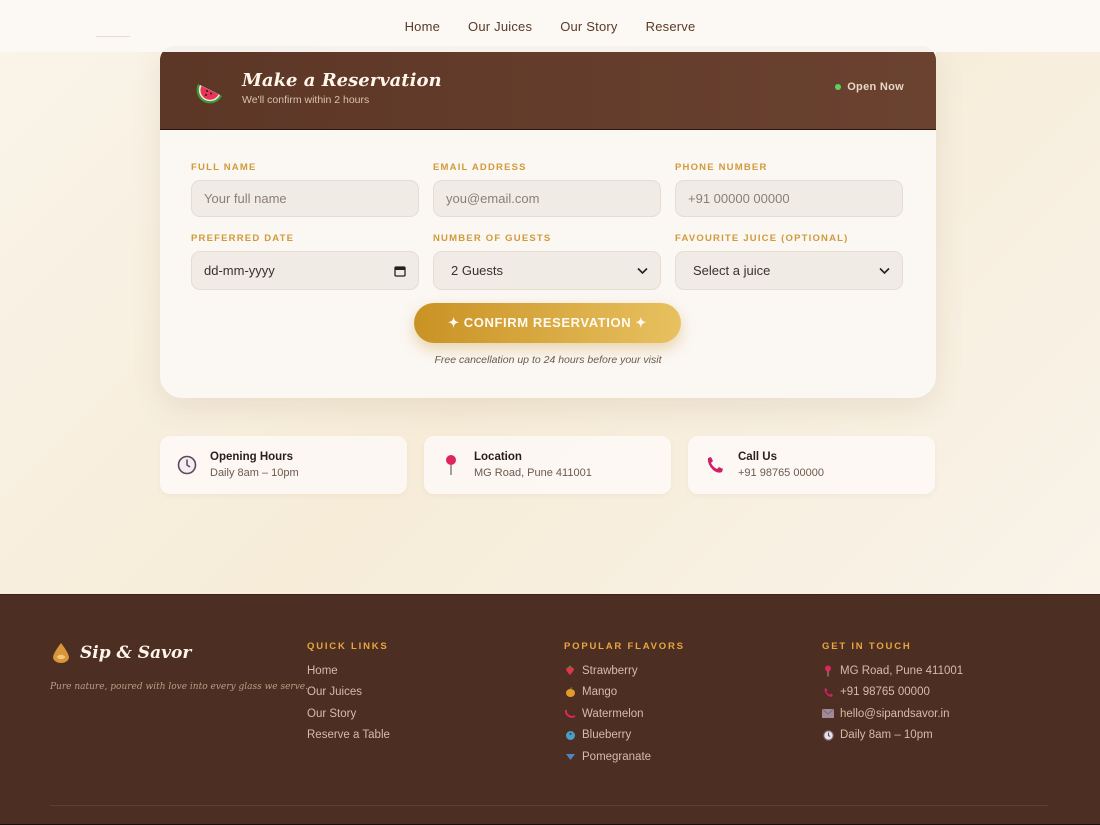 The image size is (1100, 825). I want to click on info-card-hours: Opening Hours Daily 8am – 10pm, so click(283, 465).